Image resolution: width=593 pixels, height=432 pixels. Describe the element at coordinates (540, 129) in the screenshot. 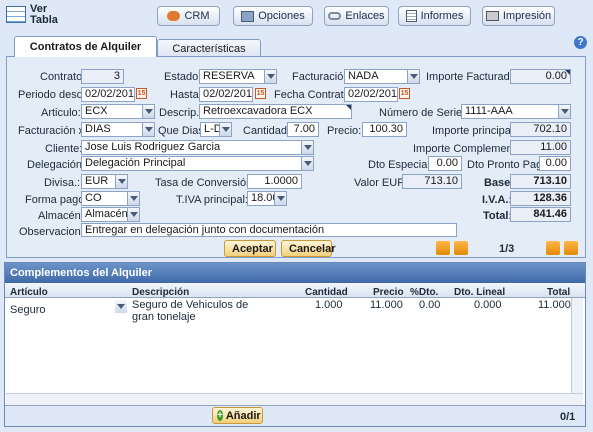

I see `importe-principal-field: 702.10` at that location.